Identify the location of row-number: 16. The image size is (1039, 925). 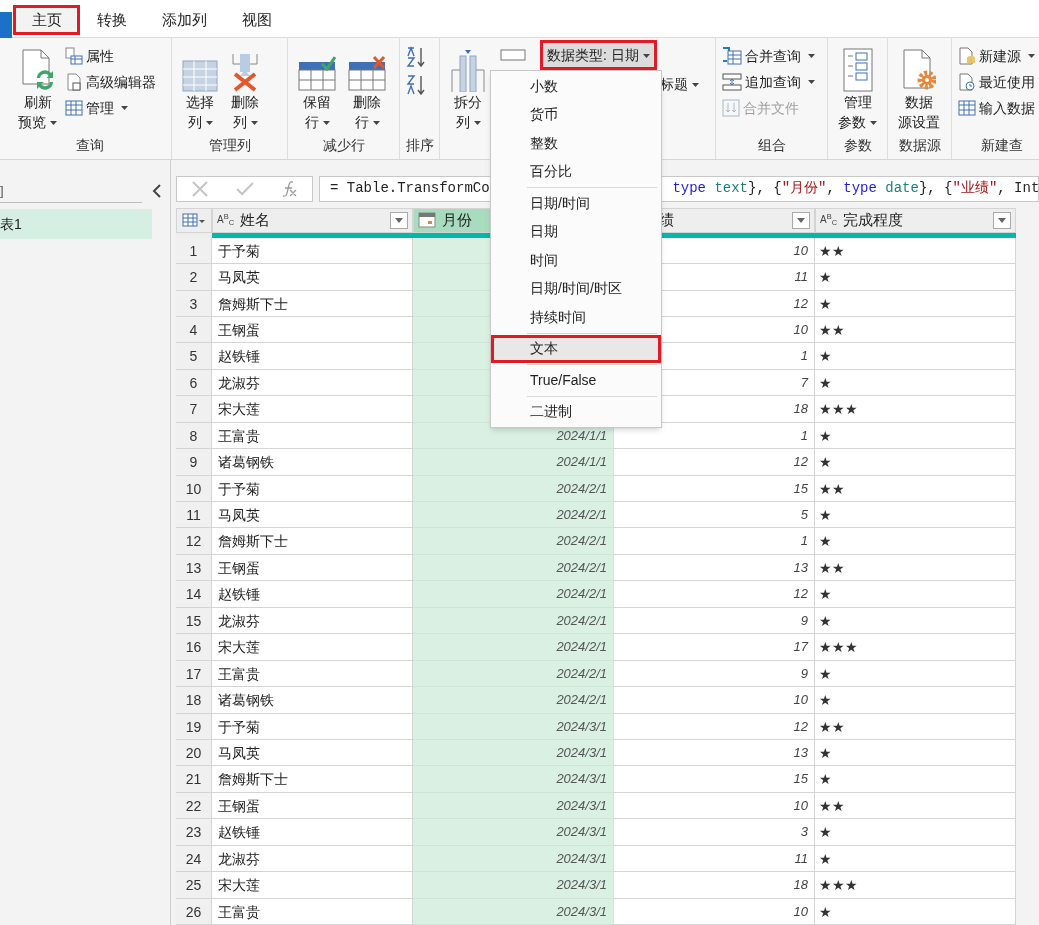
(194, 647).